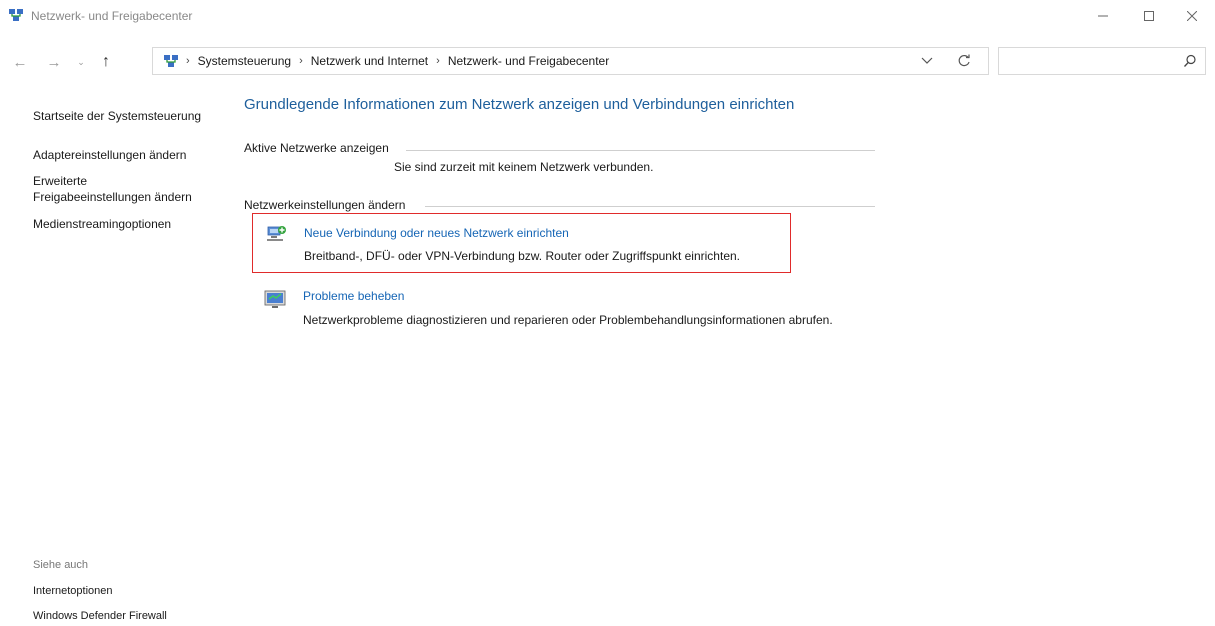 This screenshot has height=626, width=1215. What do you see at coordinates (73, 591) in the screenshot?
I see `see-also-internet-options: Internetoptionen` at bounding box center [73, 591].